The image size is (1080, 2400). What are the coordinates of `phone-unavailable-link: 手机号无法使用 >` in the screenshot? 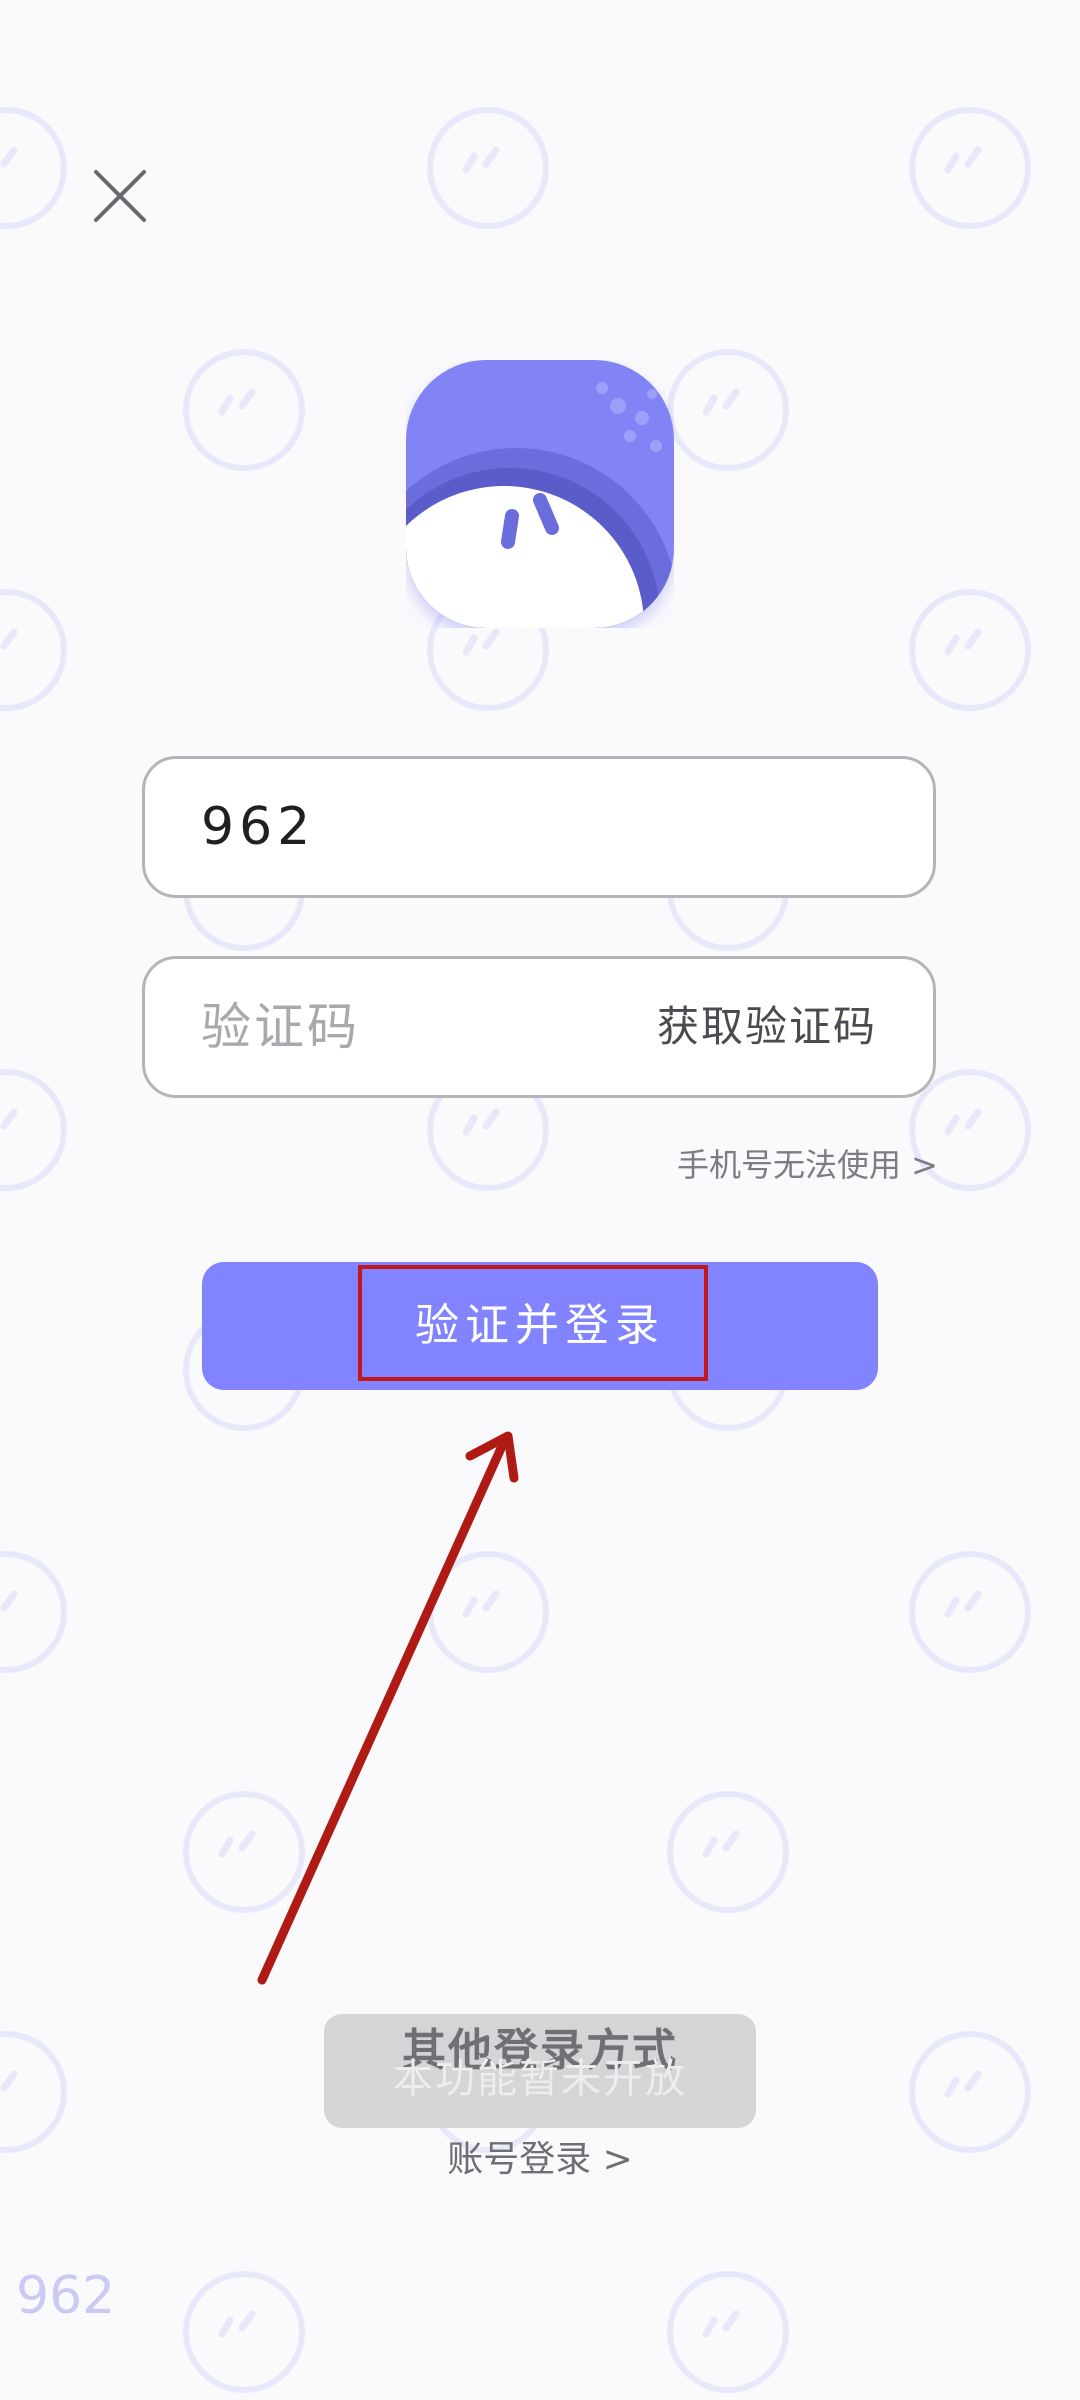 It's located at (807, 1165).